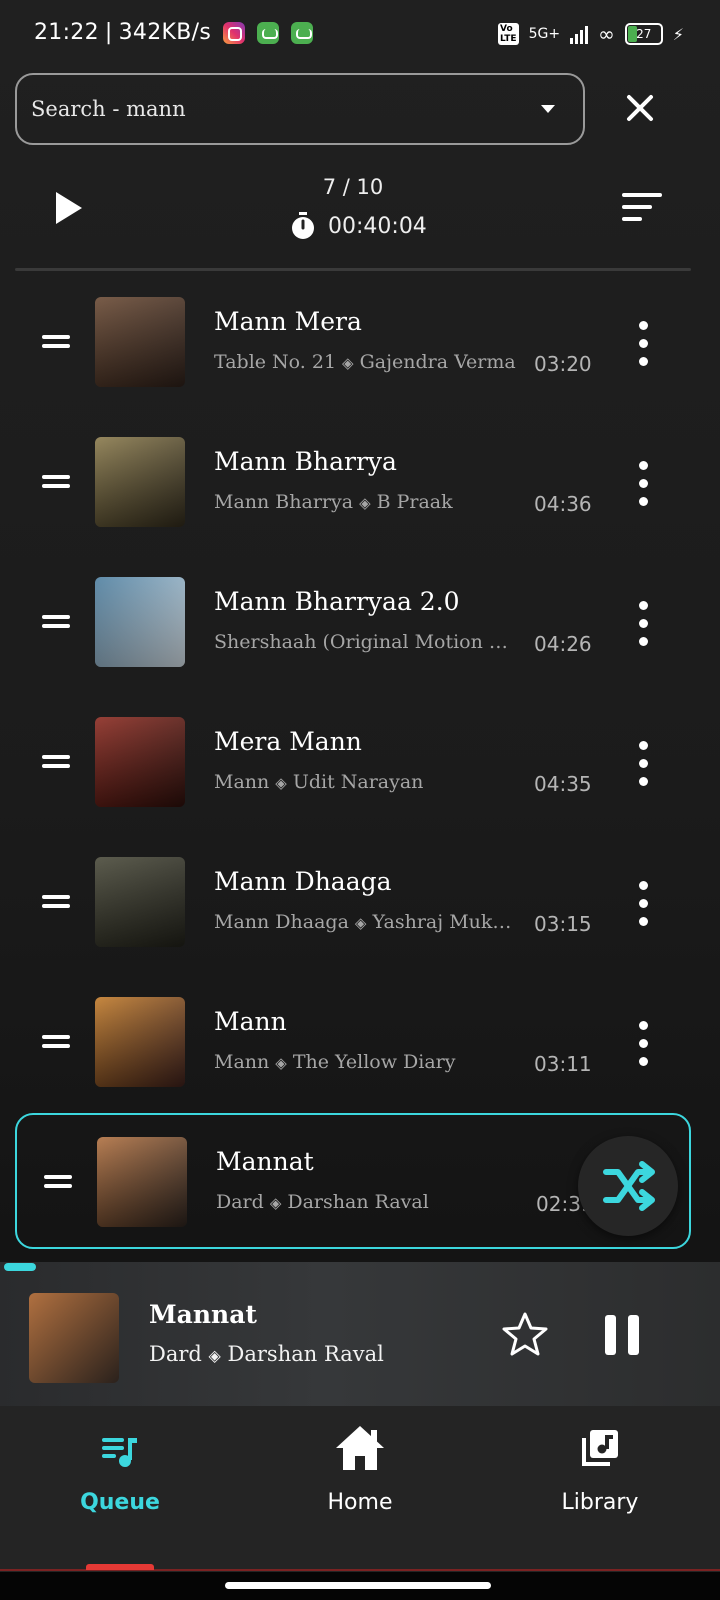 Image resolution: width=720 pixels, height=1600 pixels. I want to click on now-playing-title: Mannat, so click(203, 1314).